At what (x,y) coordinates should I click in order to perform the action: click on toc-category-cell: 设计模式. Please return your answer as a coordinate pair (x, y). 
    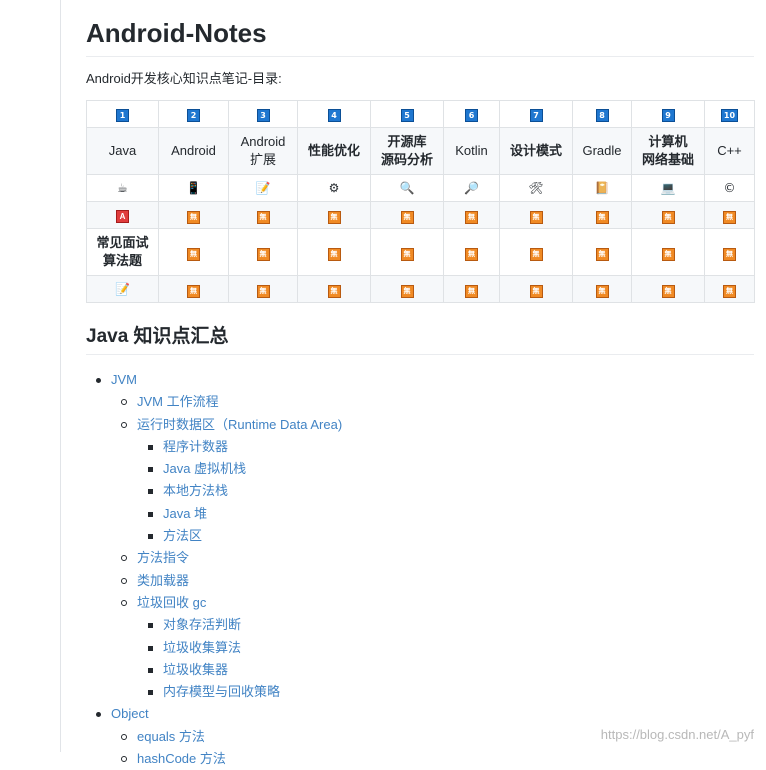
    Looking at the image, I should click on (536, 151).